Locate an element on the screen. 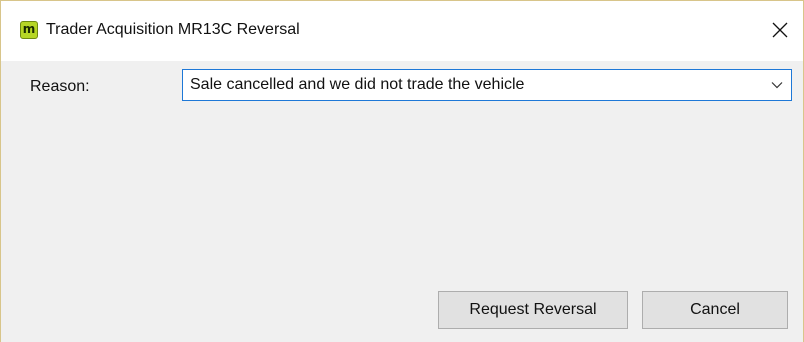  reason-label: Reason: is located at coordinates (60, 86).